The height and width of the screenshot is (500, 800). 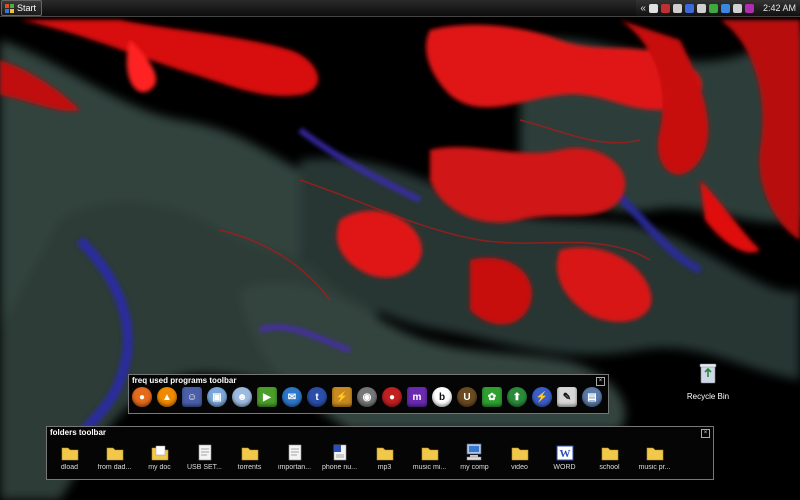 I want to click on folder-item-label: dload, so click(x=69, y=467).